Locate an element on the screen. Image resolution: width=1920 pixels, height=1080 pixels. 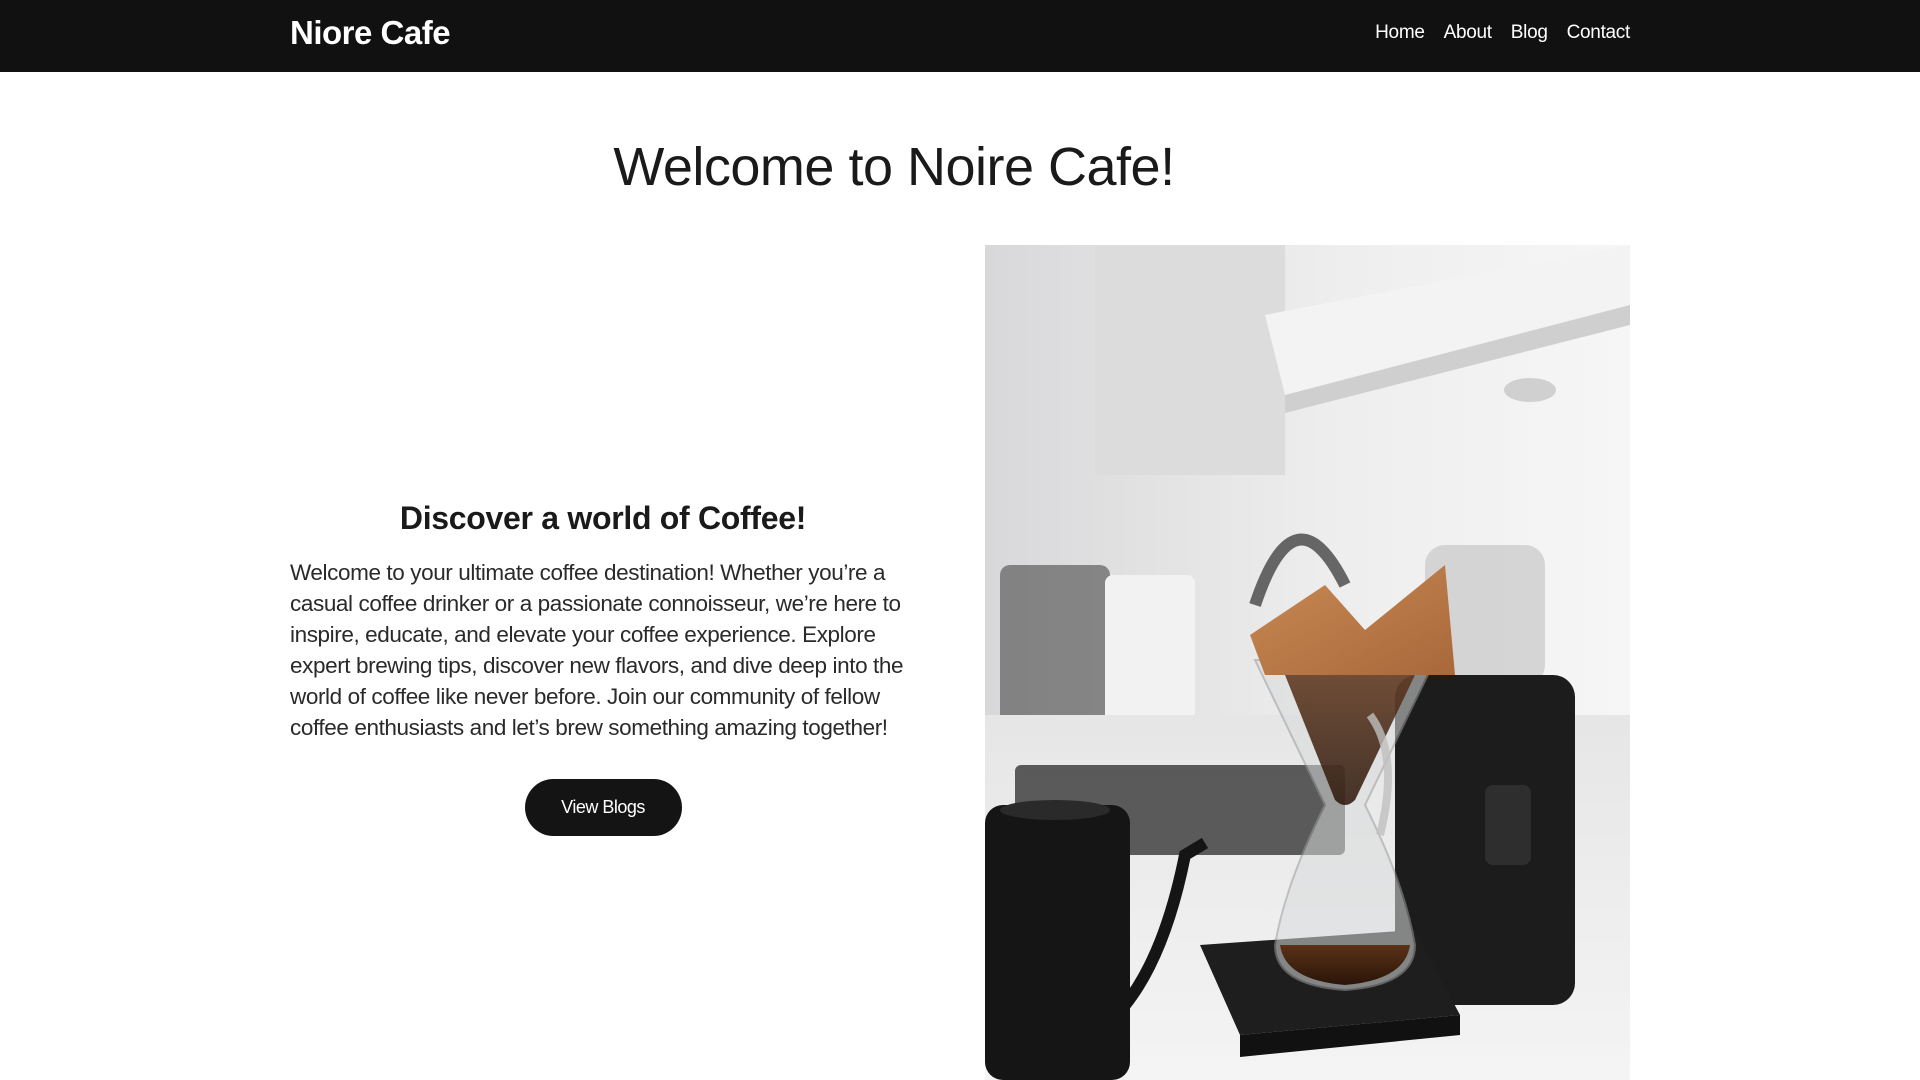
nav-link-home: Home is located at coordinates (1400, 33).